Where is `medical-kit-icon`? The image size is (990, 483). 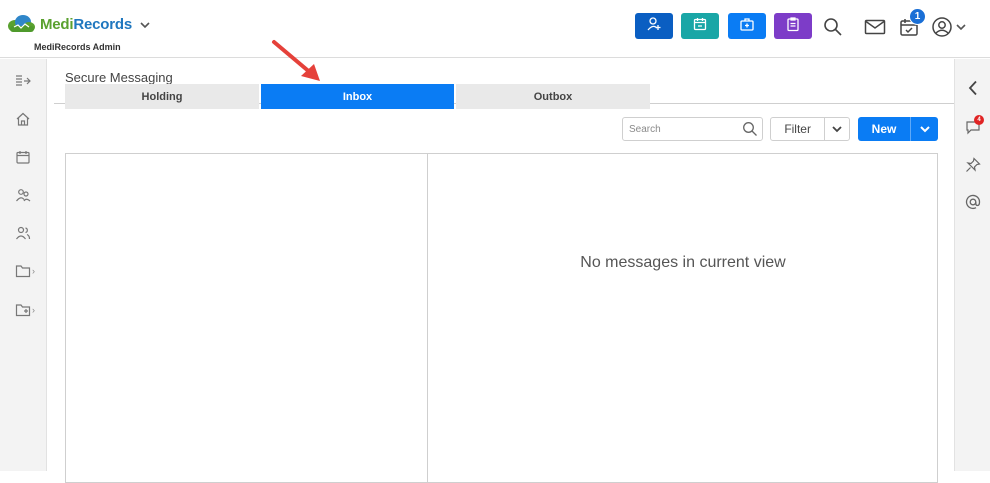
medical-kit-icon is located at coordinates (747, 26).